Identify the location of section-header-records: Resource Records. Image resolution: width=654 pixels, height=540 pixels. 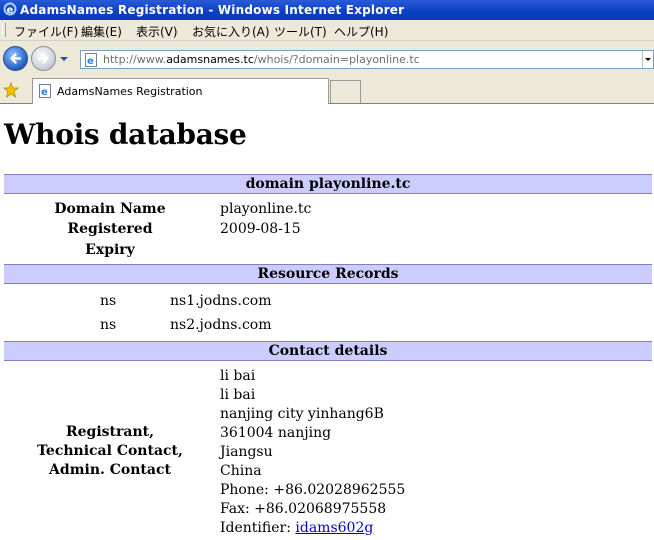
(328, 274).